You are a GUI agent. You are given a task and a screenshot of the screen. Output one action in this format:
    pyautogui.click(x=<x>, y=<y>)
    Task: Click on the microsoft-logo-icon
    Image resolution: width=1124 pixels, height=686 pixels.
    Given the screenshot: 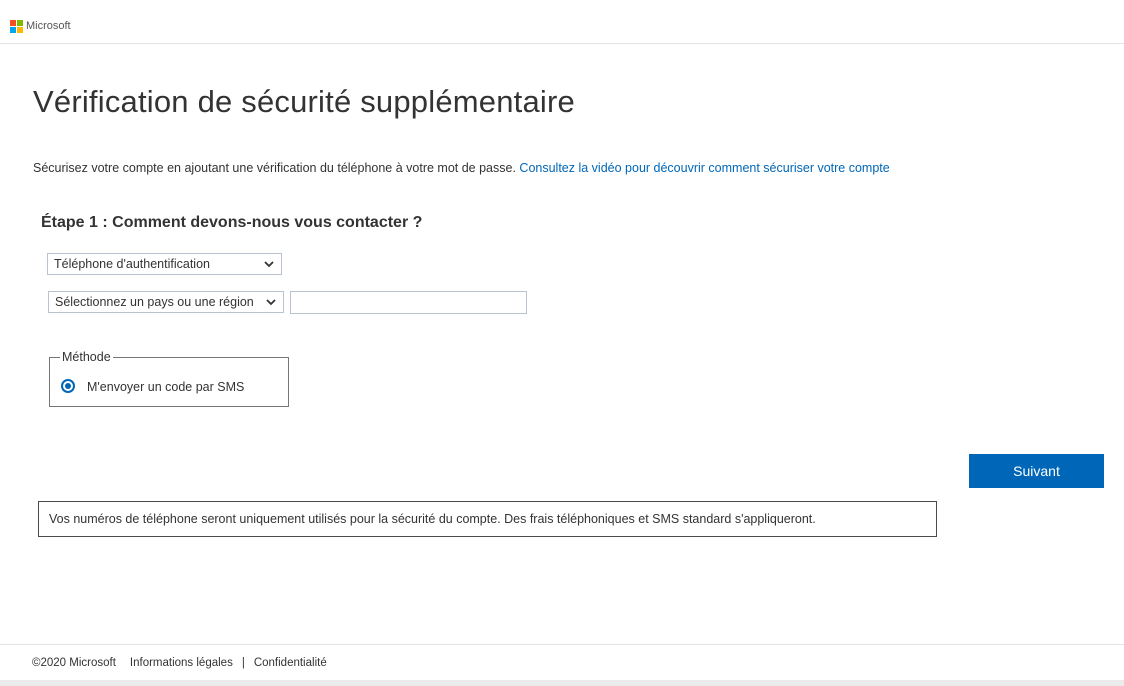 What is the action you would take?
    pyautogui.click(x=16, y=26)
    